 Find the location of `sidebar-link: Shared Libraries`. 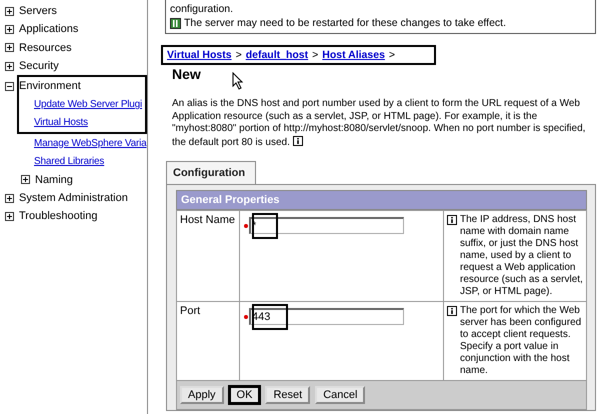

sidebar-link: Shared Libraries is located at coordinates (69, 162).